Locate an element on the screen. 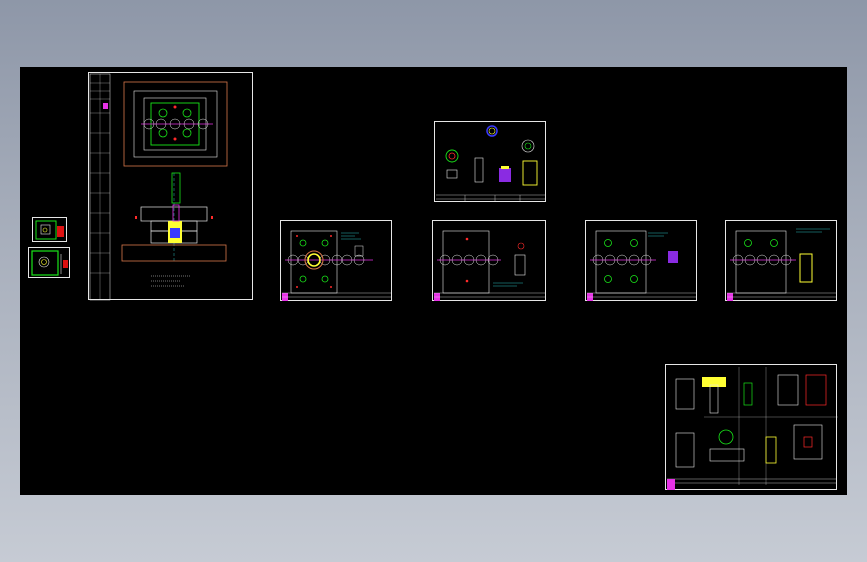 The height and width of the screenshot is (562, 867). thumbnail-b-graphic is located at coordinates (49, 263).